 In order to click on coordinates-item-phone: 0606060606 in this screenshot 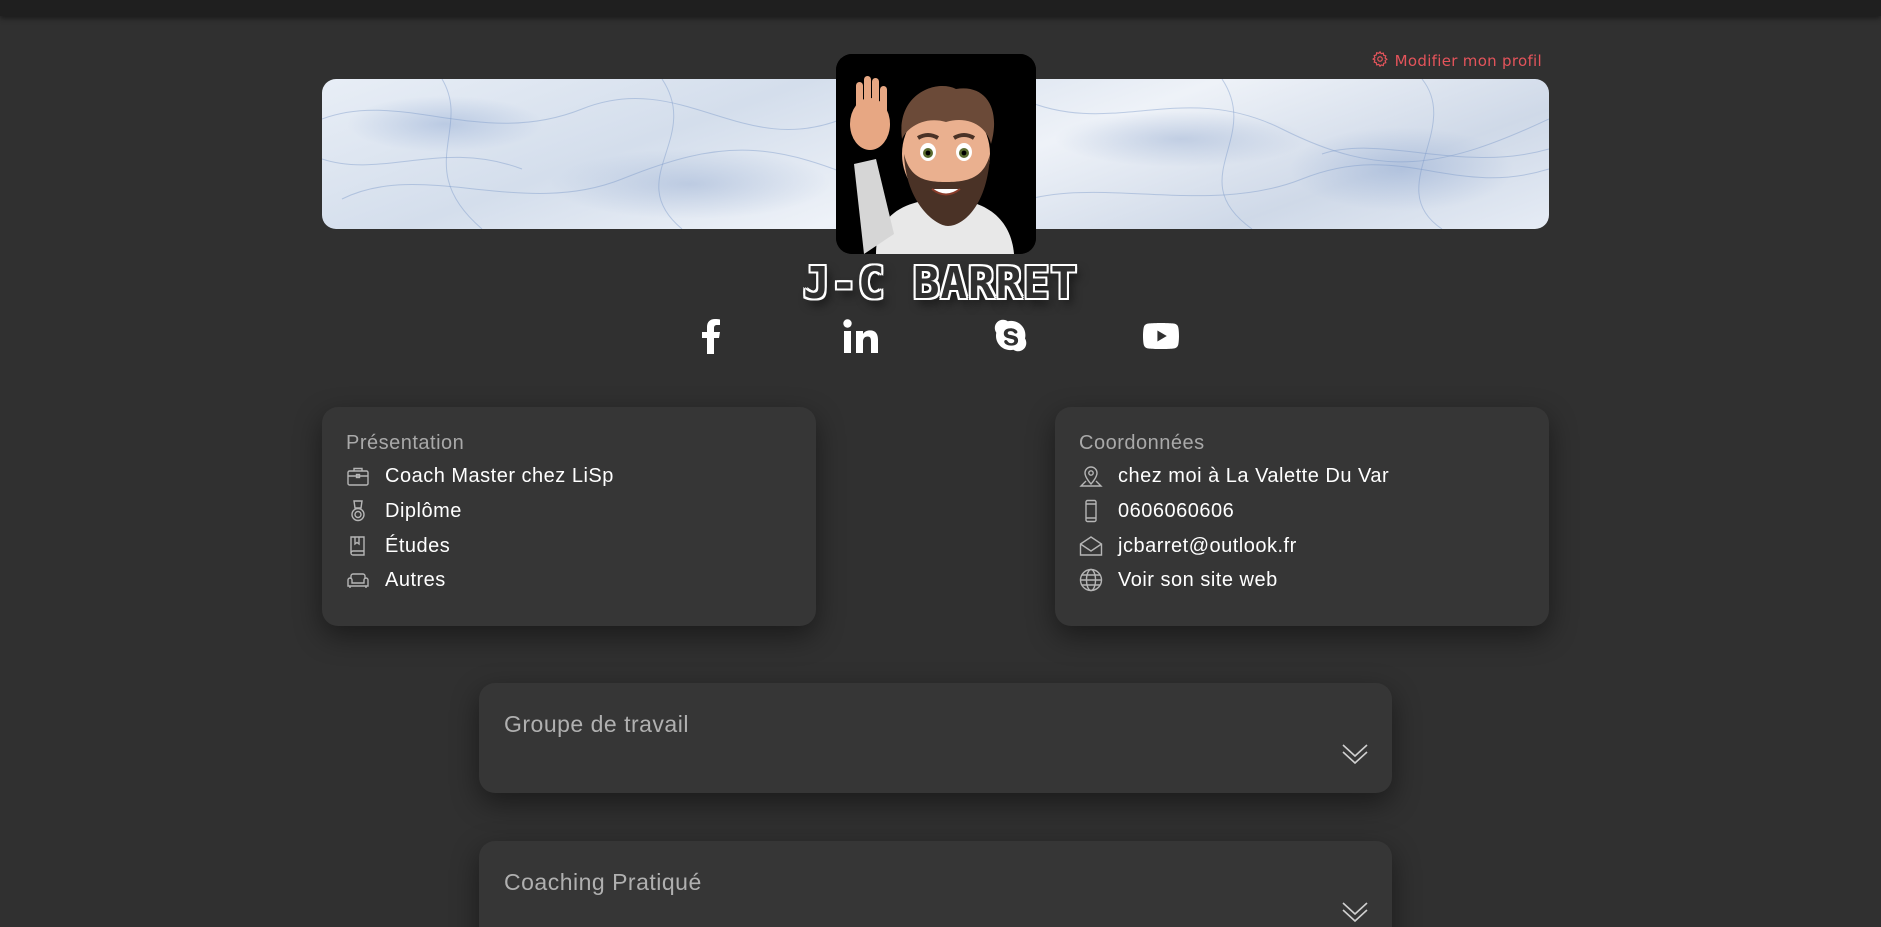, I will do `click(1156, 511)`.